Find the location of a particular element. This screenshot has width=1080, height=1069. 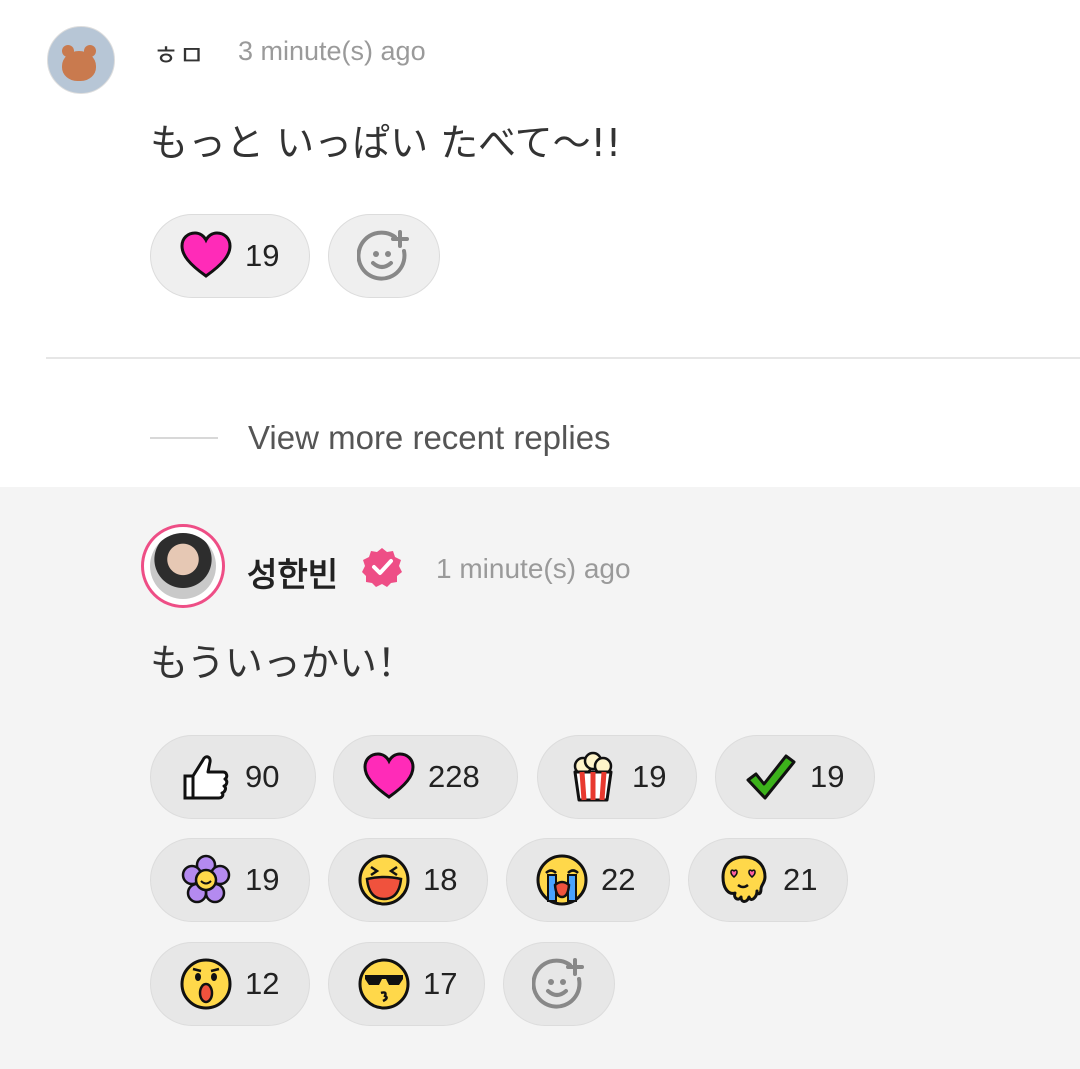

reaction-laughing-button: 18 is located at coordinates (408, 880).